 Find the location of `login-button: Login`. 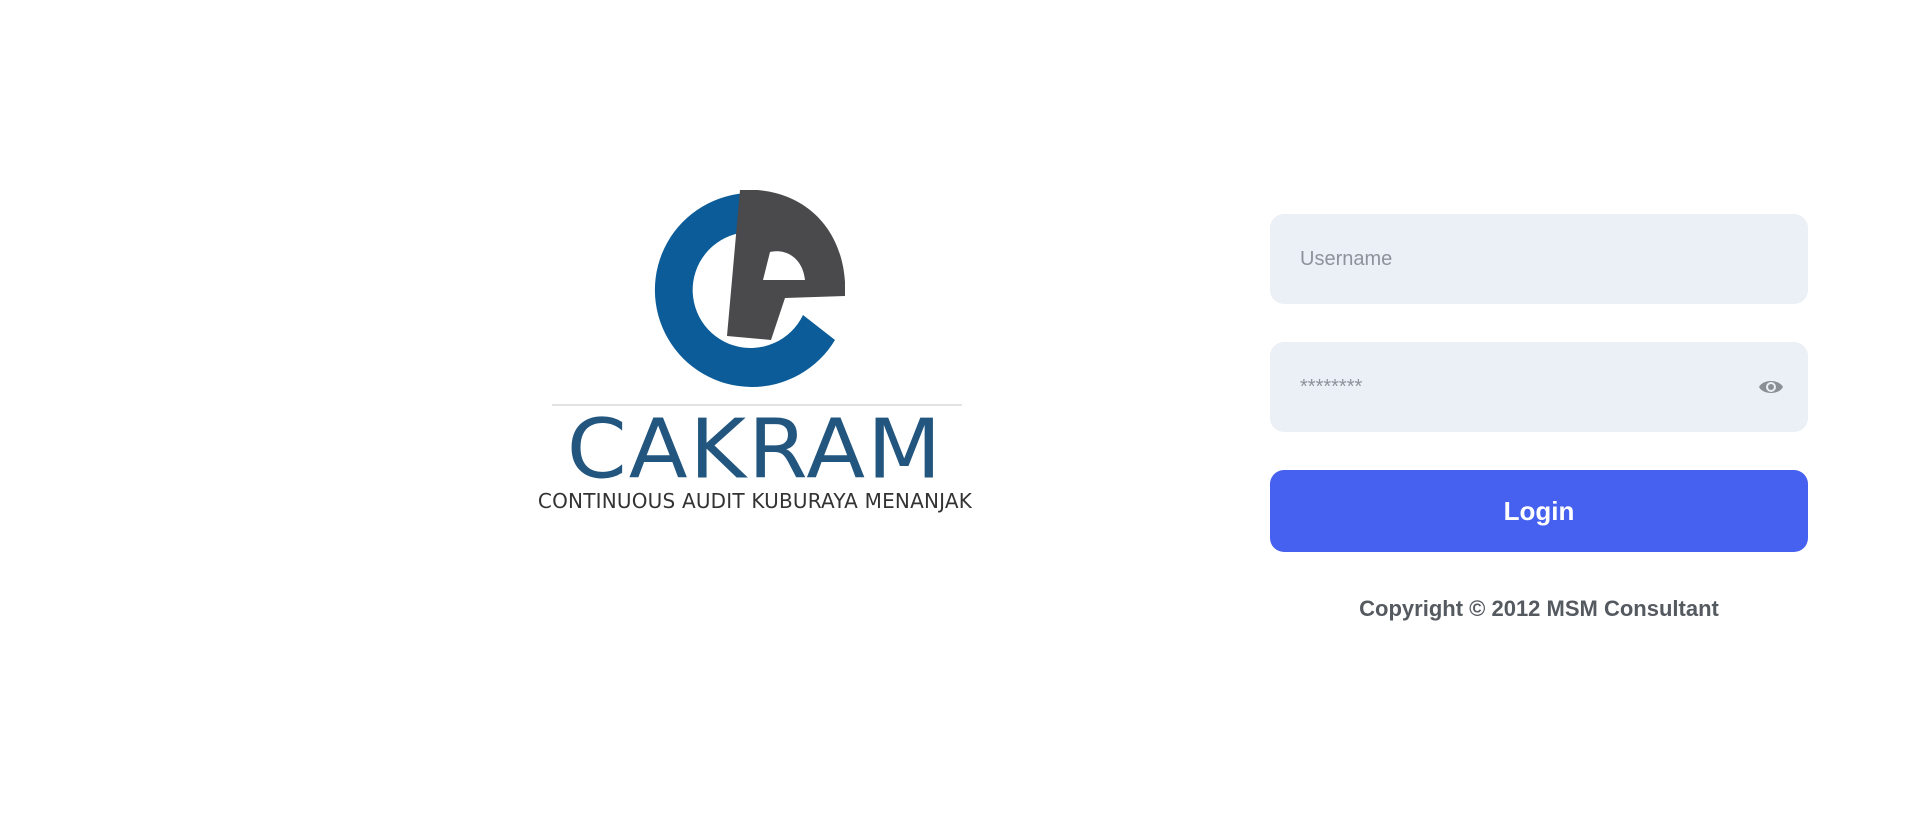

login-button: Login is located at coordinates (1539, 511).